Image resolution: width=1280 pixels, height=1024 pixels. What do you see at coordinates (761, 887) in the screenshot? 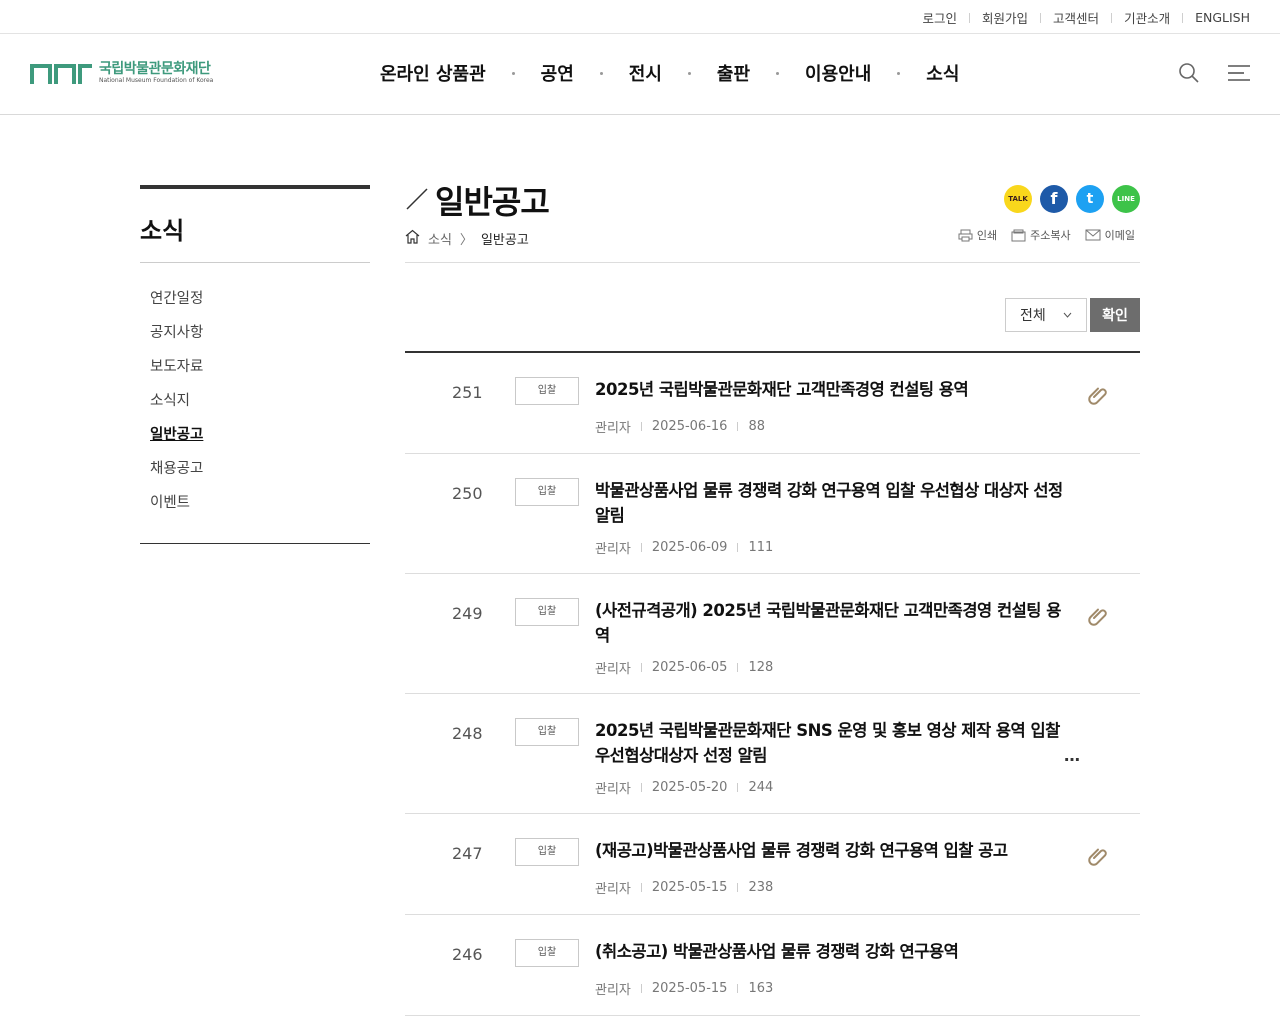
I see `post-views: 238` at bounding box center [761, 887].